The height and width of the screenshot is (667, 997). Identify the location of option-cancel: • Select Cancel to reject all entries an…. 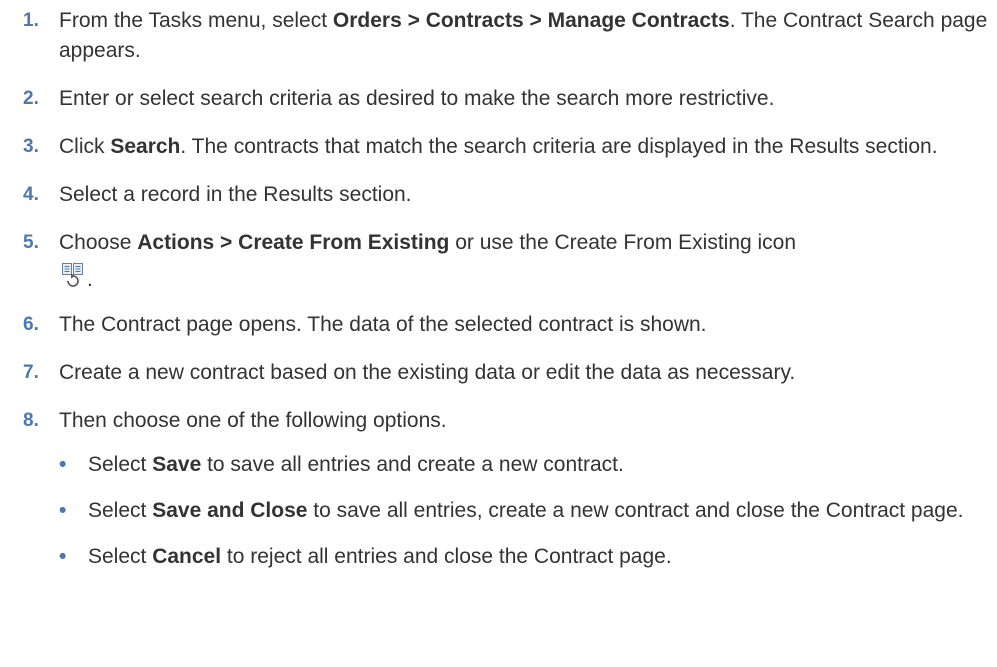
(528, 557).